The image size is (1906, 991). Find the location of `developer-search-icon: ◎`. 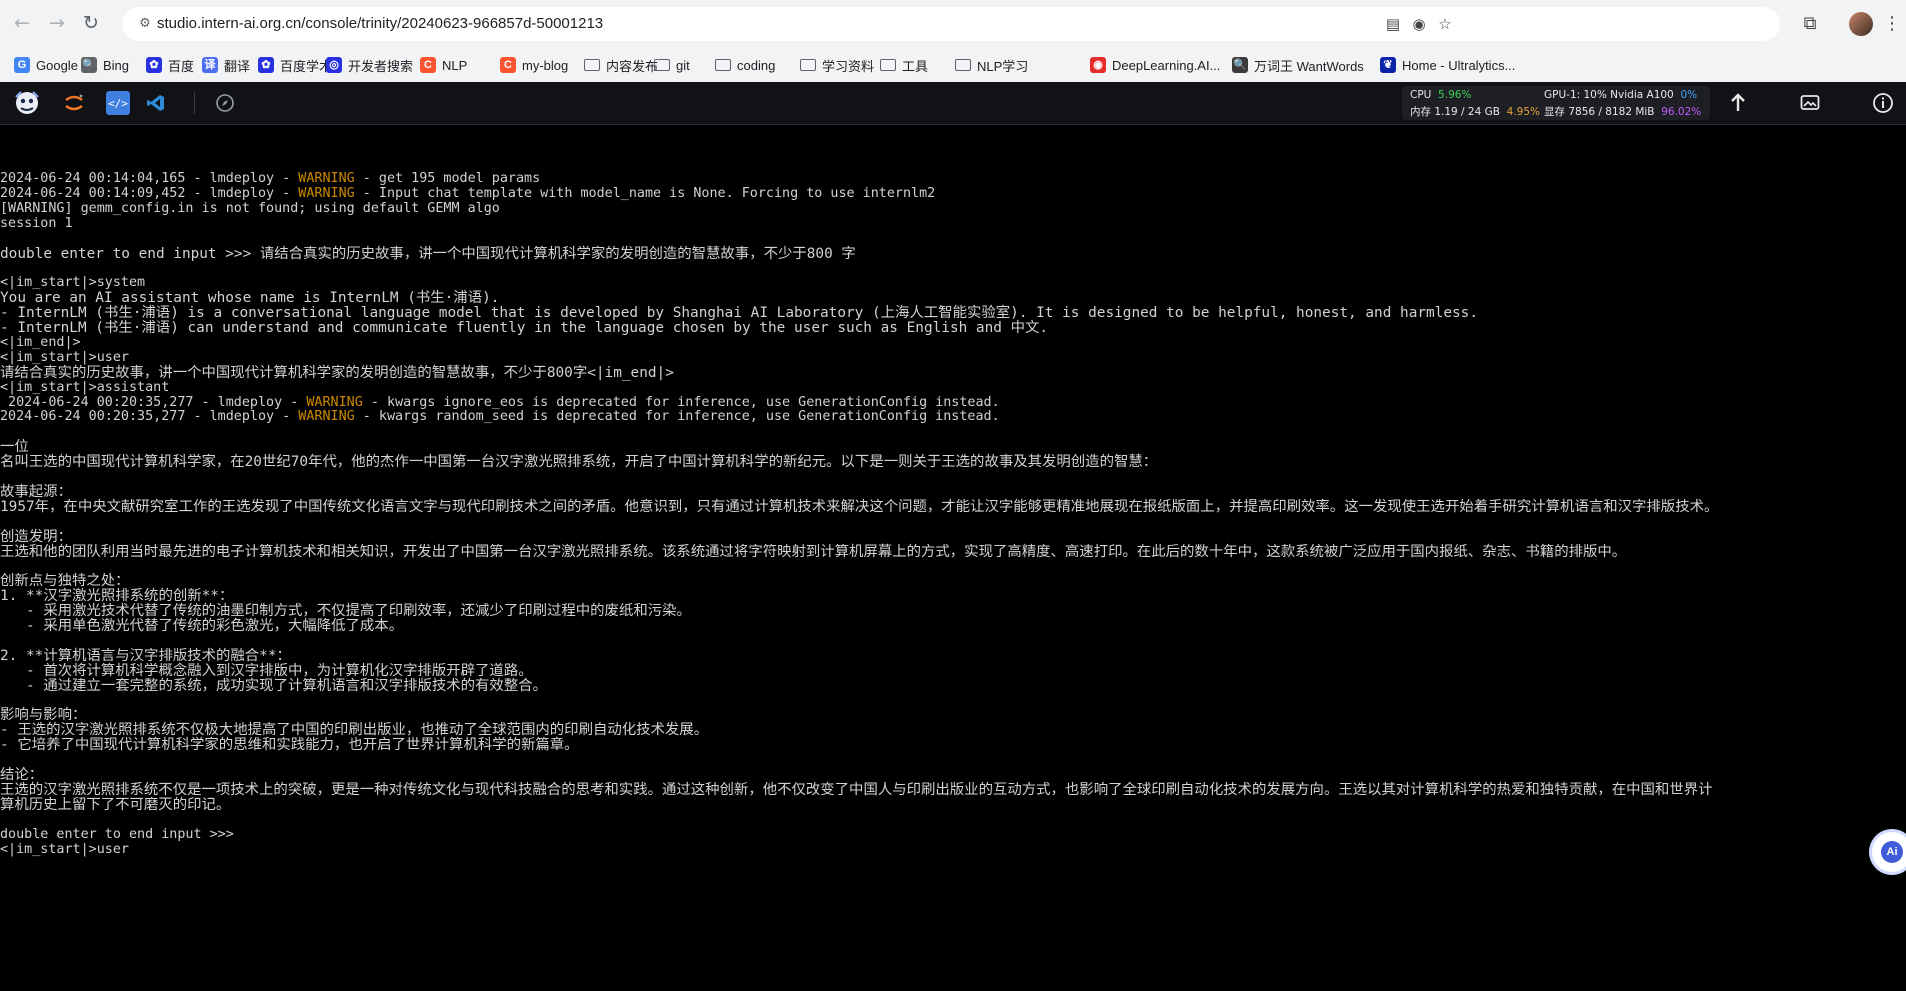

developer-search-icon: ◎ is located at coordinates (334, 65).